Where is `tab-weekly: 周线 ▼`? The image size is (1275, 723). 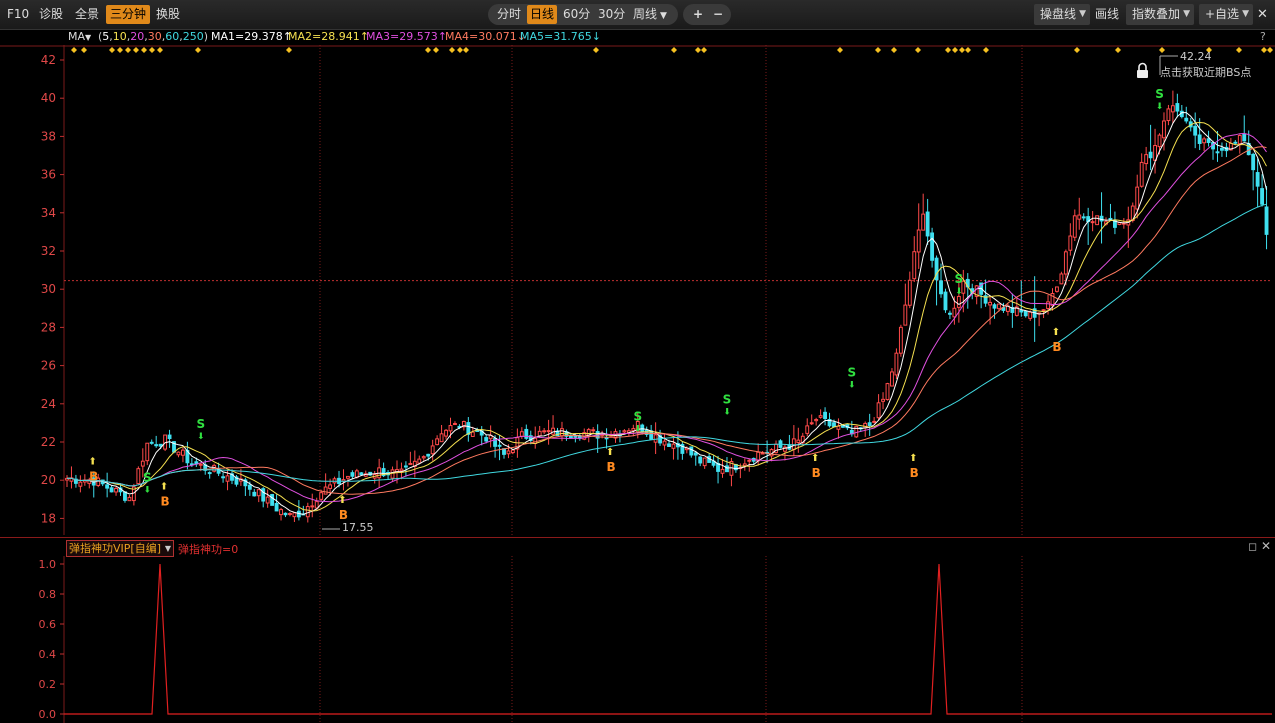
tab-weekly: 周线 ▼ is located at coordinates (650, 14).